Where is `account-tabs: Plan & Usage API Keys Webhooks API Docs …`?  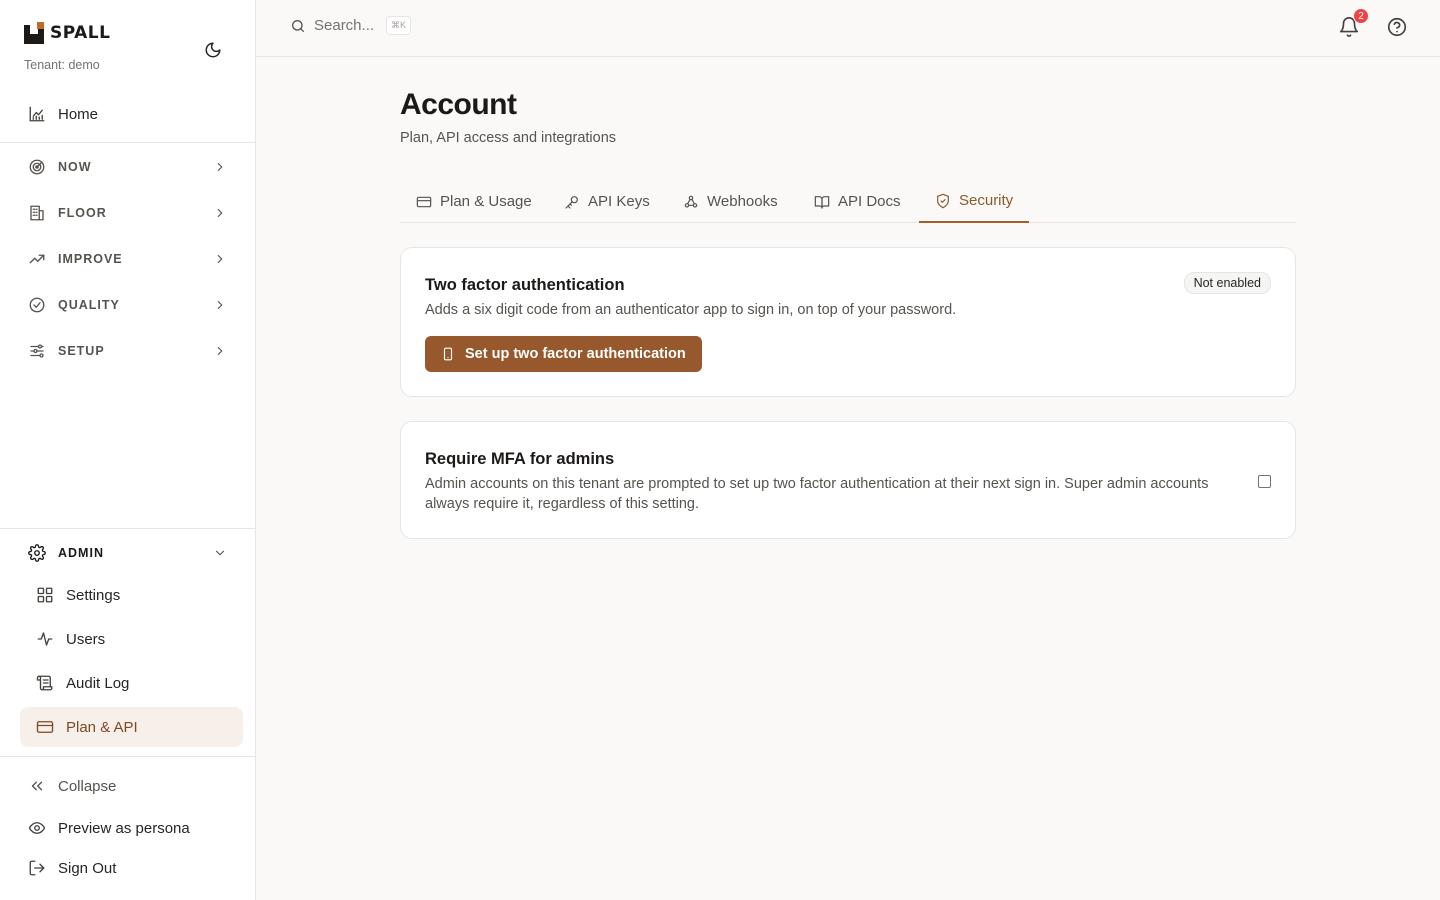 account-tabs: Plan & Usage API Keys Webhooks API Docs … is located at coordinates (848, 201).